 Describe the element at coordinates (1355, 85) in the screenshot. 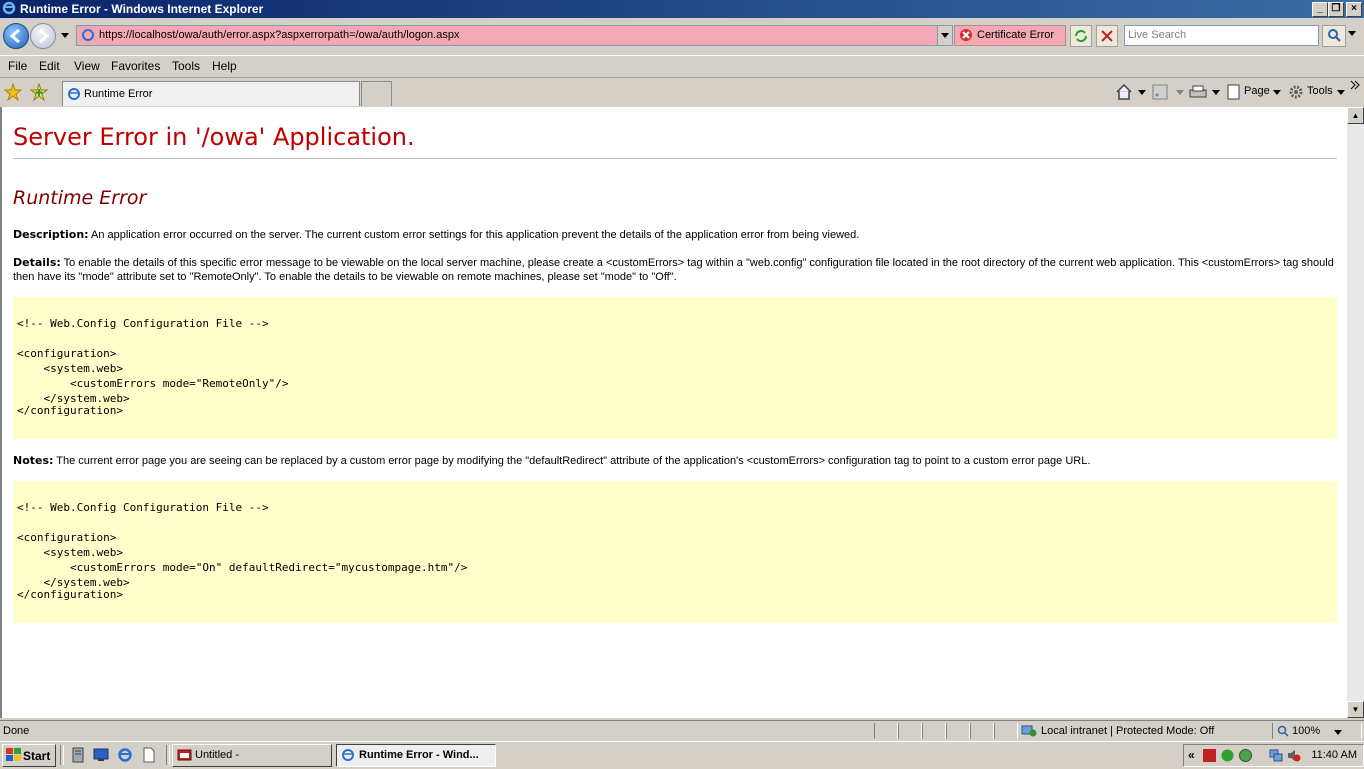

I see `toolbar-overflow-icon` at that location.